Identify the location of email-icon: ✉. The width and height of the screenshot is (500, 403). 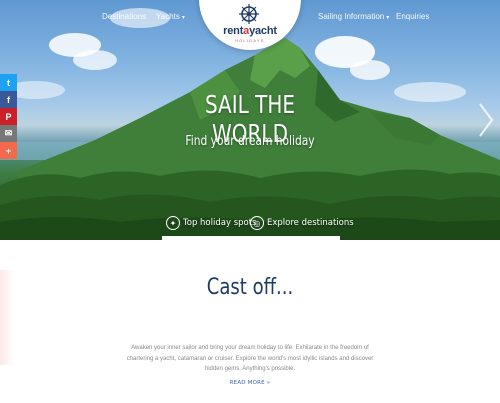
(8, 133).